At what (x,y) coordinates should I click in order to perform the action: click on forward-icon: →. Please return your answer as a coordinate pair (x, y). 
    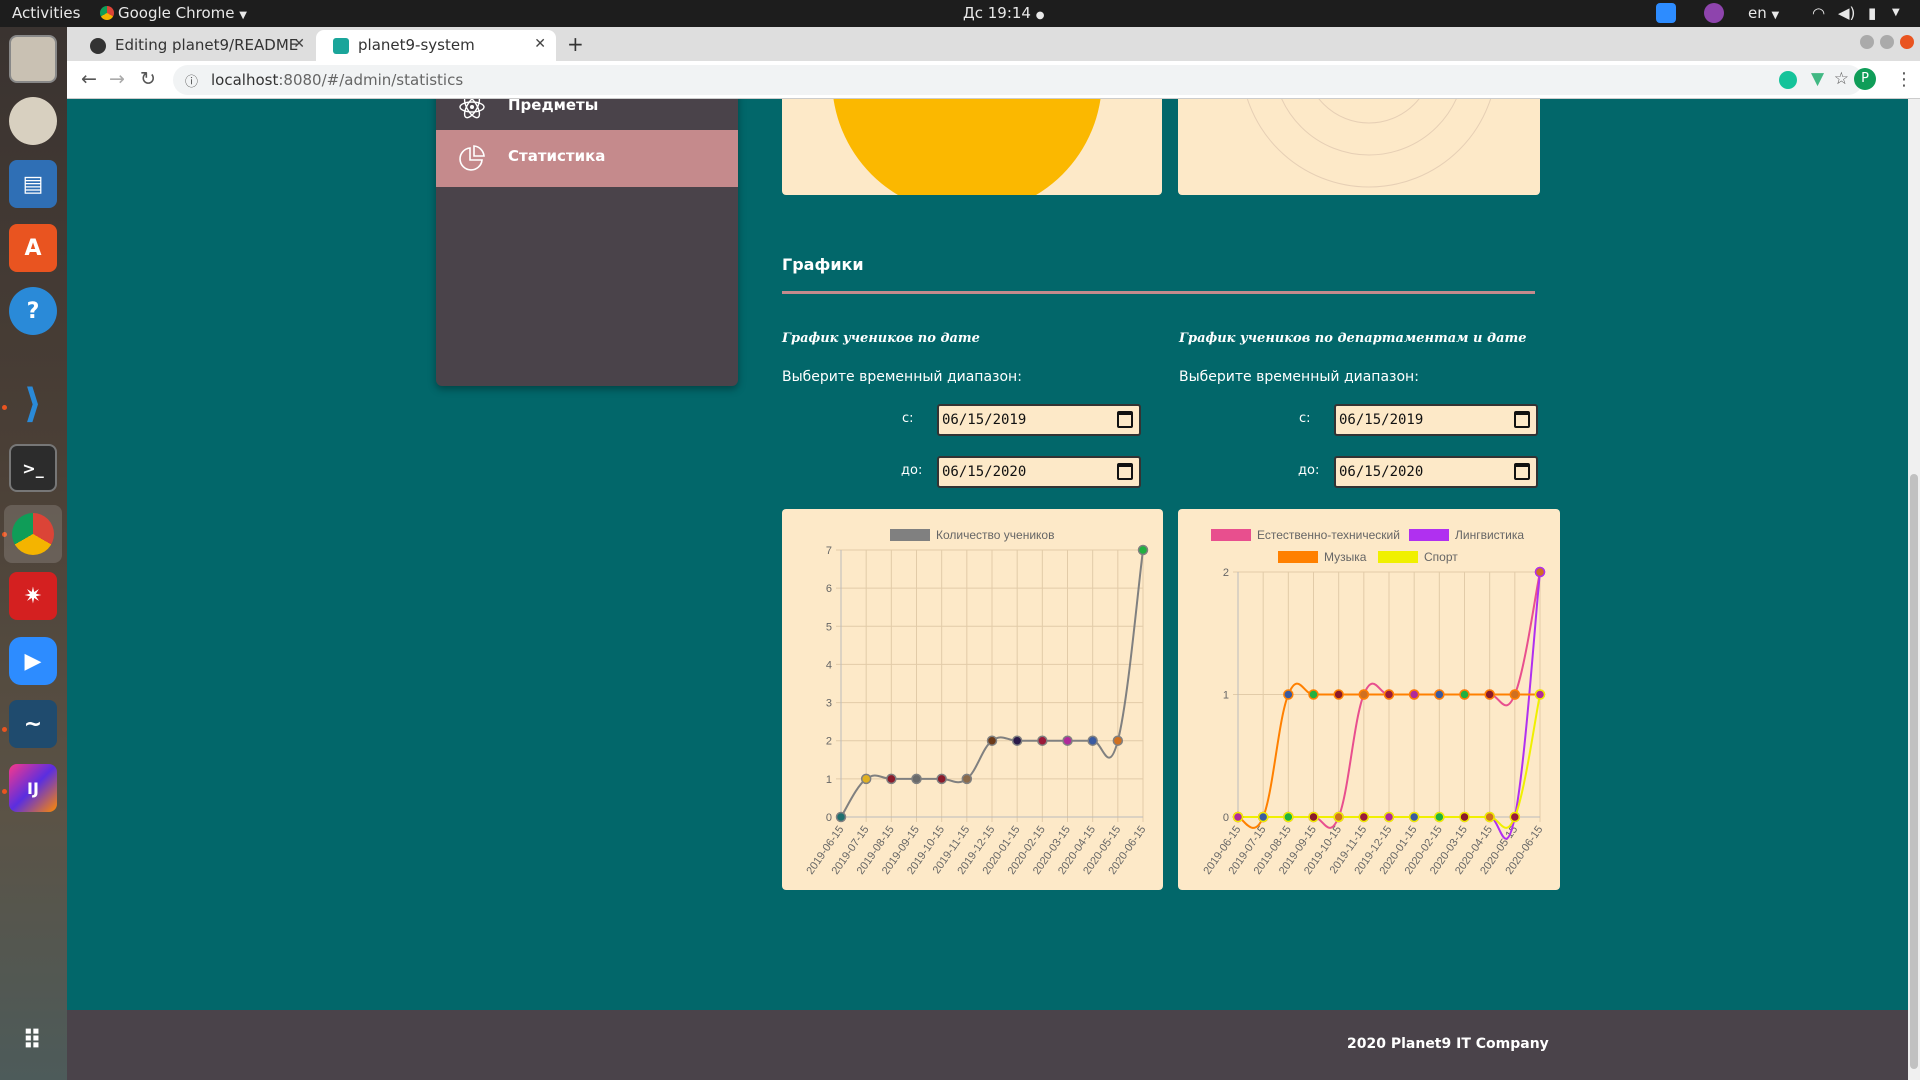
    Looking at the image, I should click on (117, 79).